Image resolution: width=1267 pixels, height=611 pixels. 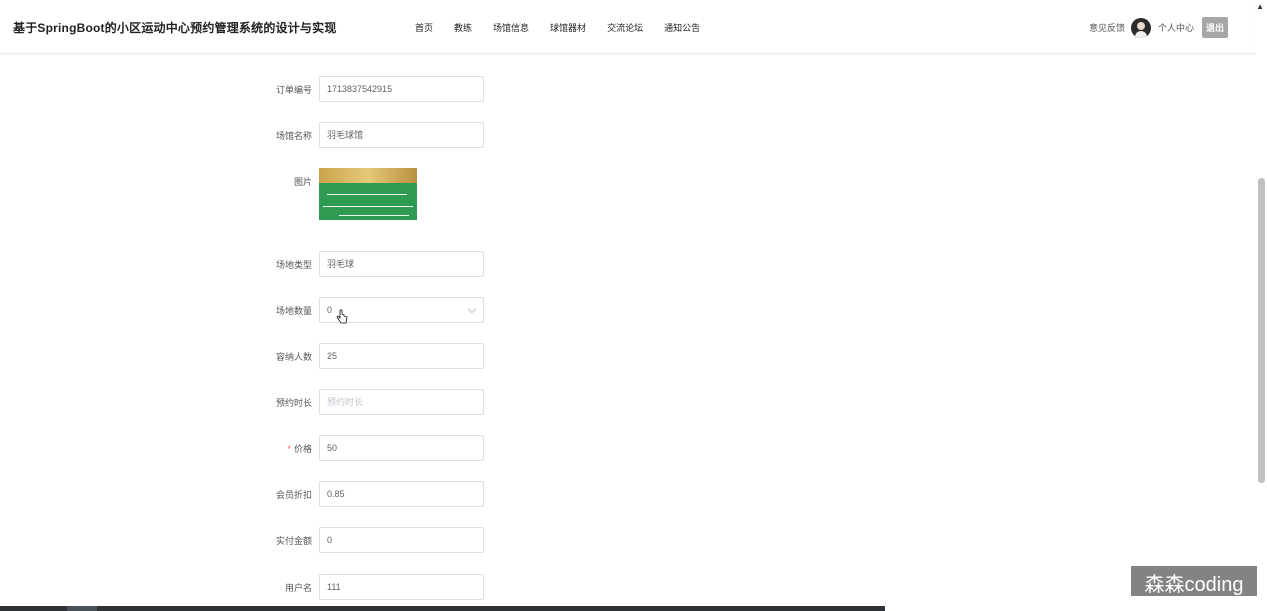 I want to click on image-label: 图片, so click(x=302, y=182).